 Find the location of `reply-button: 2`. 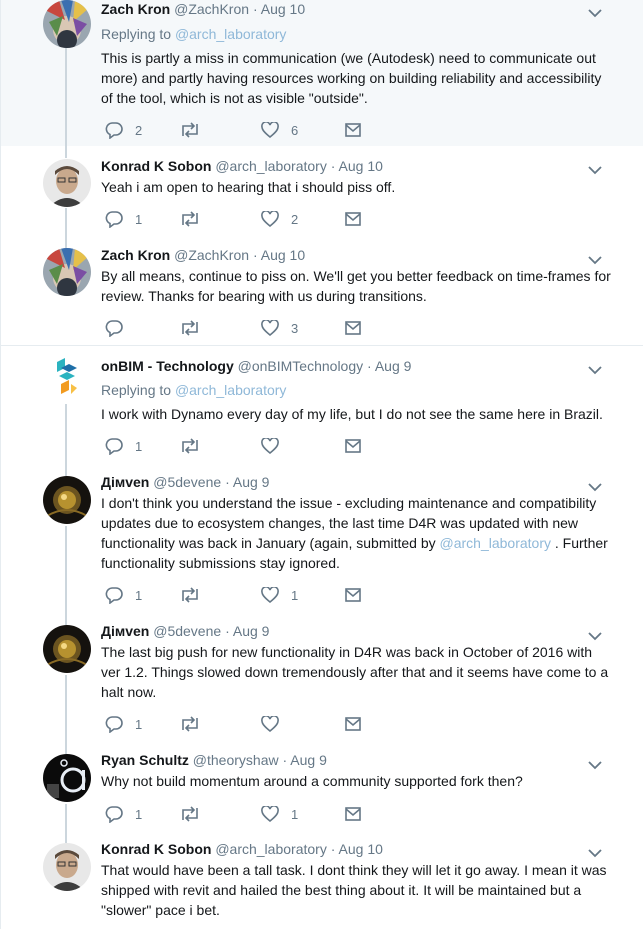

reply-button: 2 is located at coordinates (123, 130).